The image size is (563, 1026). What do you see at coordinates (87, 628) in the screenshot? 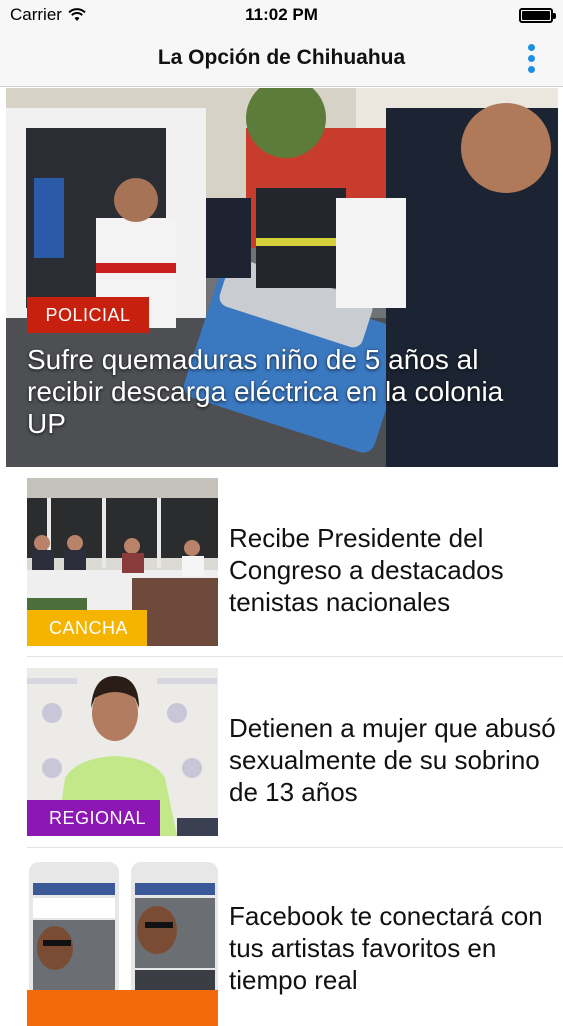
I see `category-badge: CANCHA` at bounding box center [87, 628].